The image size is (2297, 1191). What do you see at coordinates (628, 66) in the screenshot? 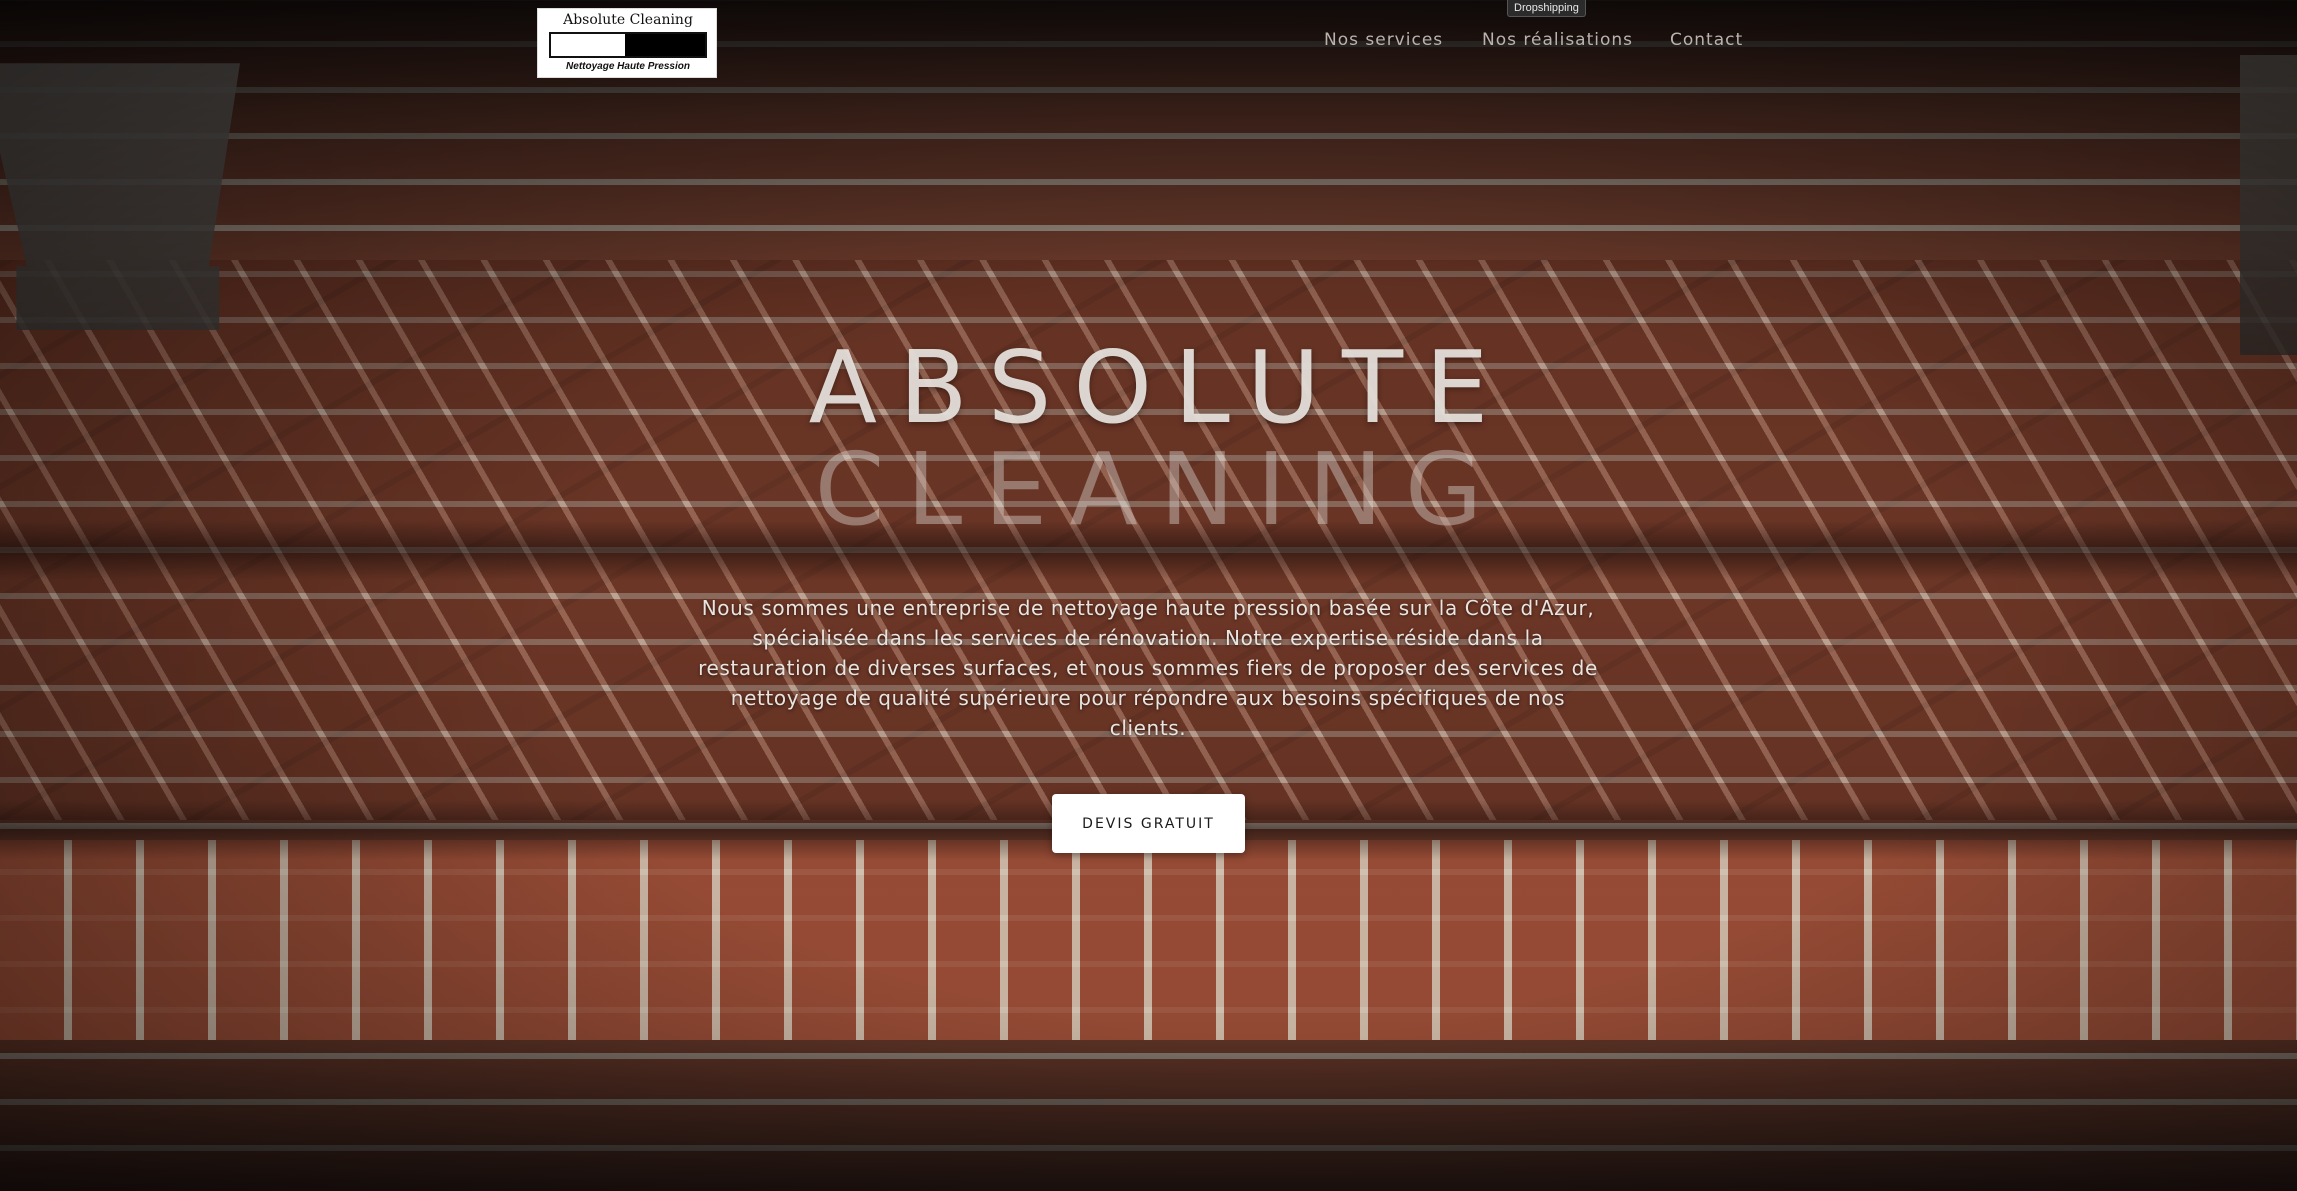
I see `logo-subtitle: Nettoyage Haute Pression` at bounding box center [628, 66].